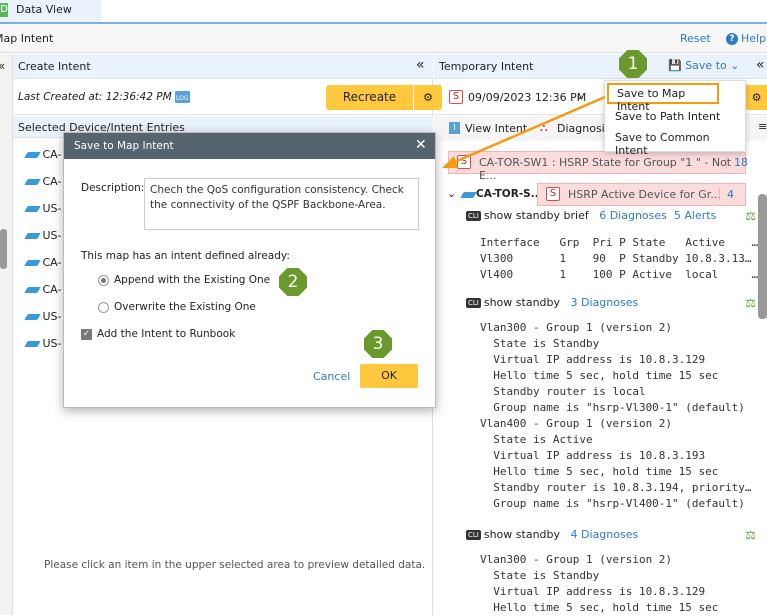 The image size is (767, 616). What do you see at coordinates (124, 146) in the screenshot?
I see `dialog-title: Save to Map Intent` at bounding box center [124, 146].